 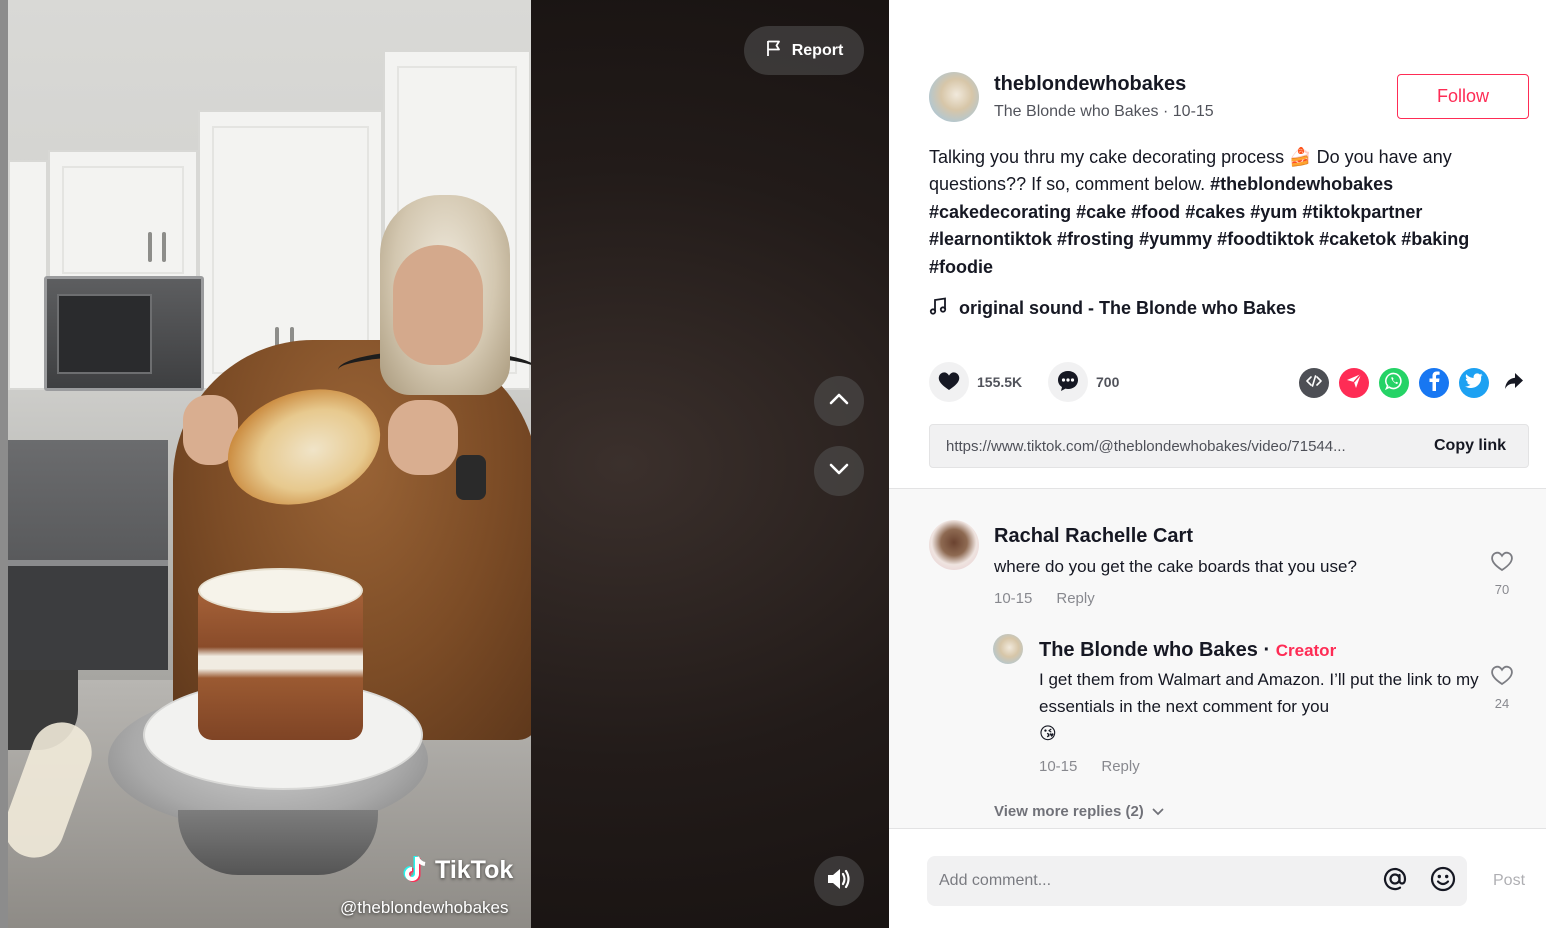 I want to click on tiktok-watermark-brand: TikTok, so click(x=474, y=869).